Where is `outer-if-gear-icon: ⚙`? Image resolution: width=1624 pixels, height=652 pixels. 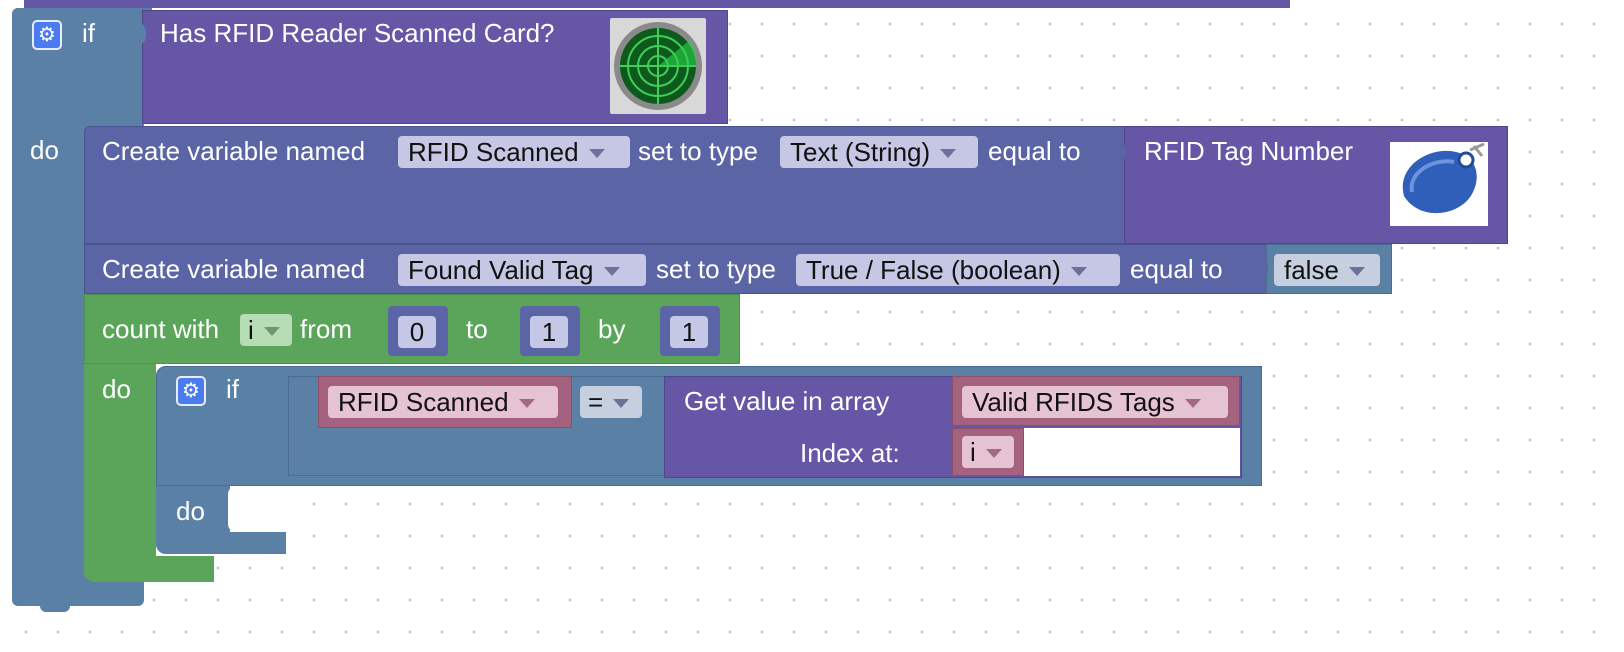 outer-if-gear-icon: ⚙ is located at coordinates (47, 35).